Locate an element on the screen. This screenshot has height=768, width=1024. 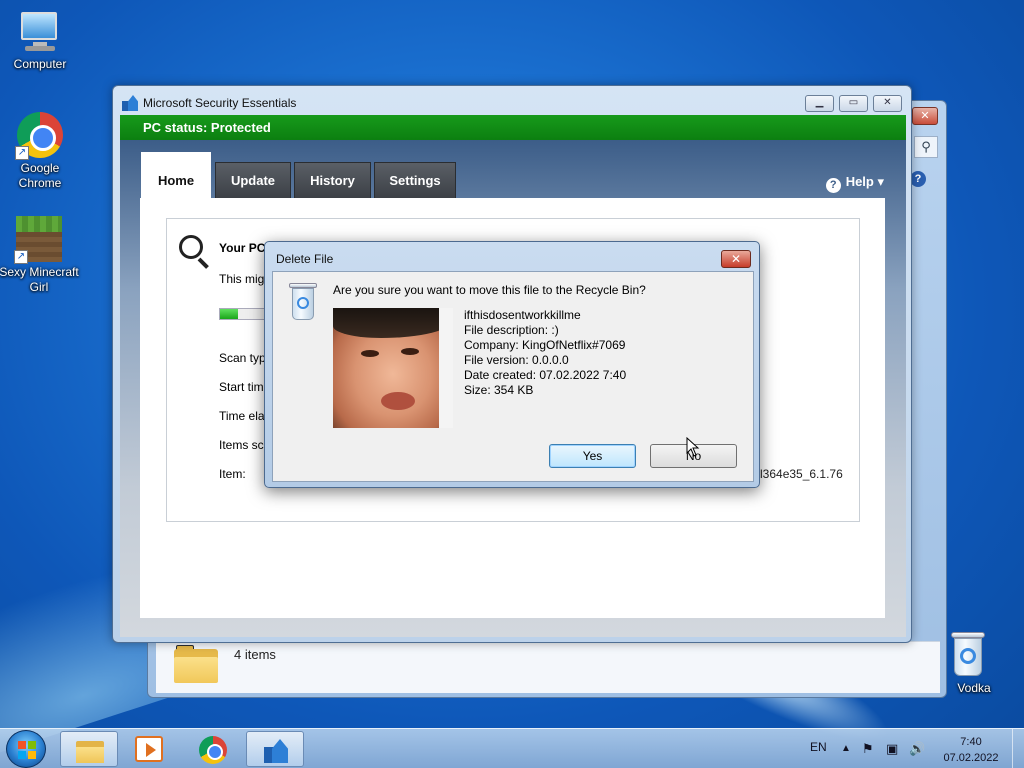
window-title: Microsoft Security Essentials is located at coordinates (220, 103).